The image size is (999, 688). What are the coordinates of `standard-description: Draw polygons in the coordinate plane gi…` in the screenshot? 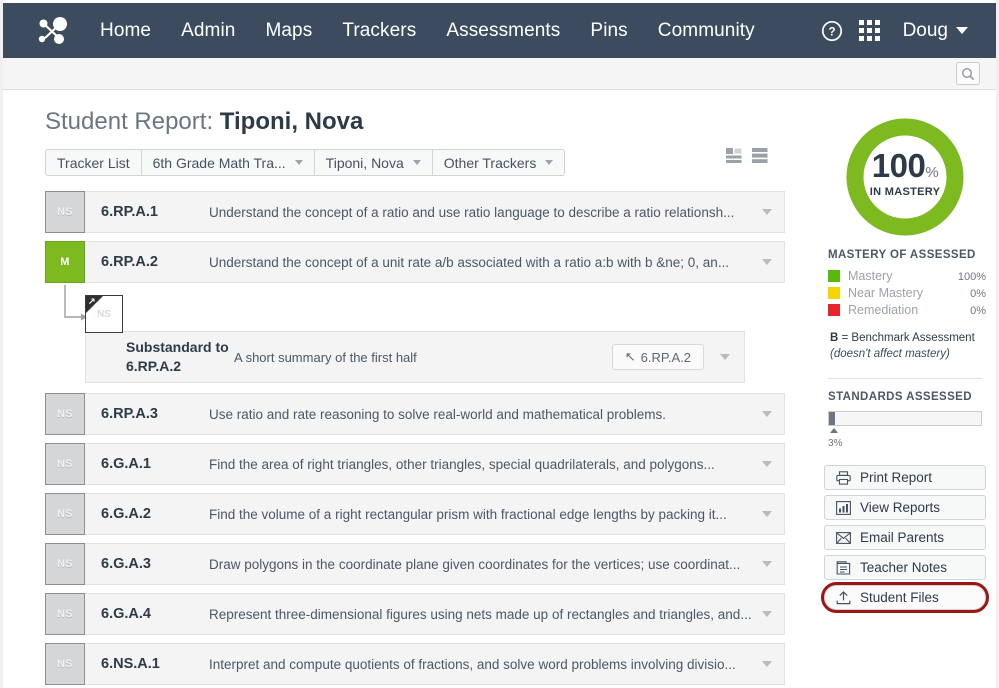 It's located at (475, 564).